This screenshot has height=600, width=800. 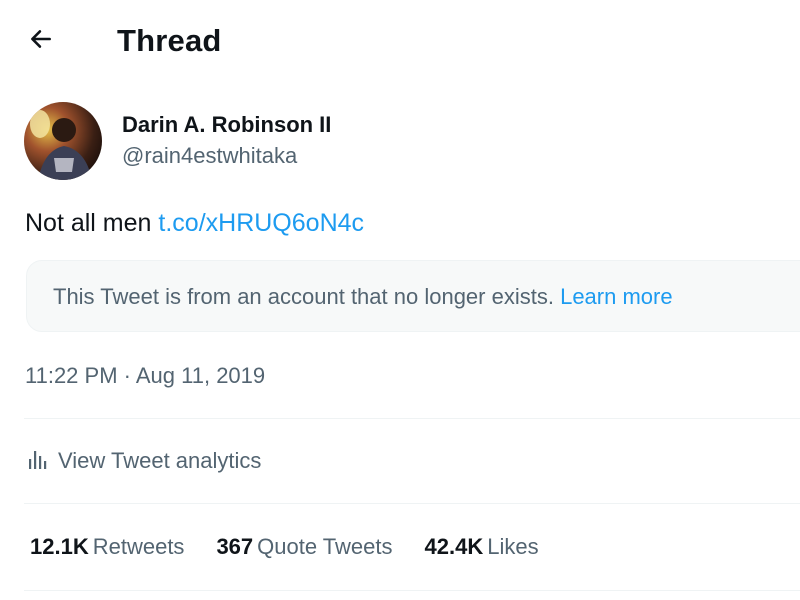 I want to click on author-handle: @rain4estwhitaka, so click(x=209, y=156).